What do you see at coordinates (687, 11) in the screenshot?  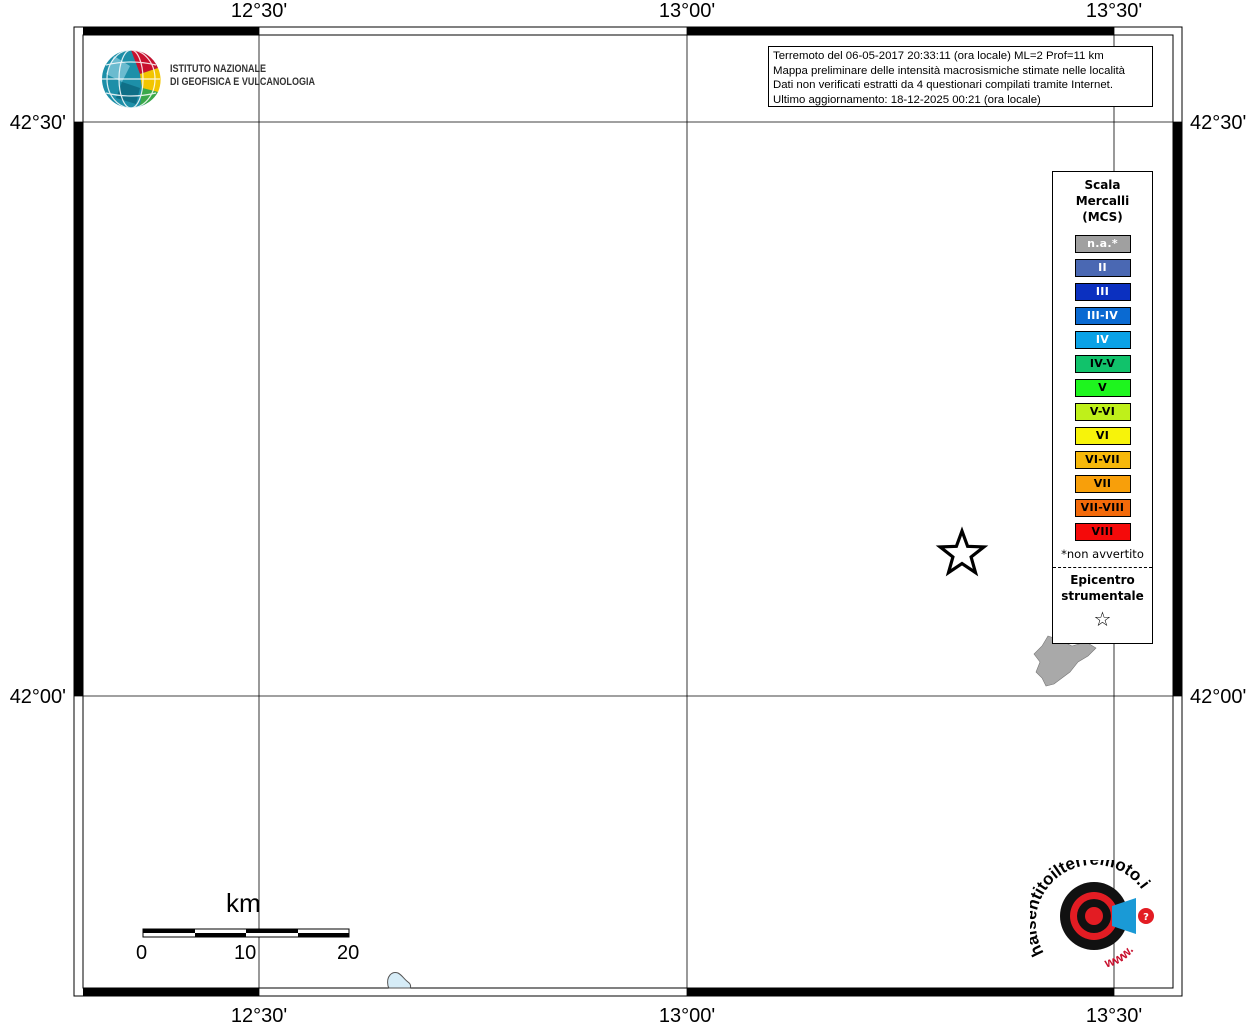 I see `top-tick: 13°00'` at bounding box center [687, 11].